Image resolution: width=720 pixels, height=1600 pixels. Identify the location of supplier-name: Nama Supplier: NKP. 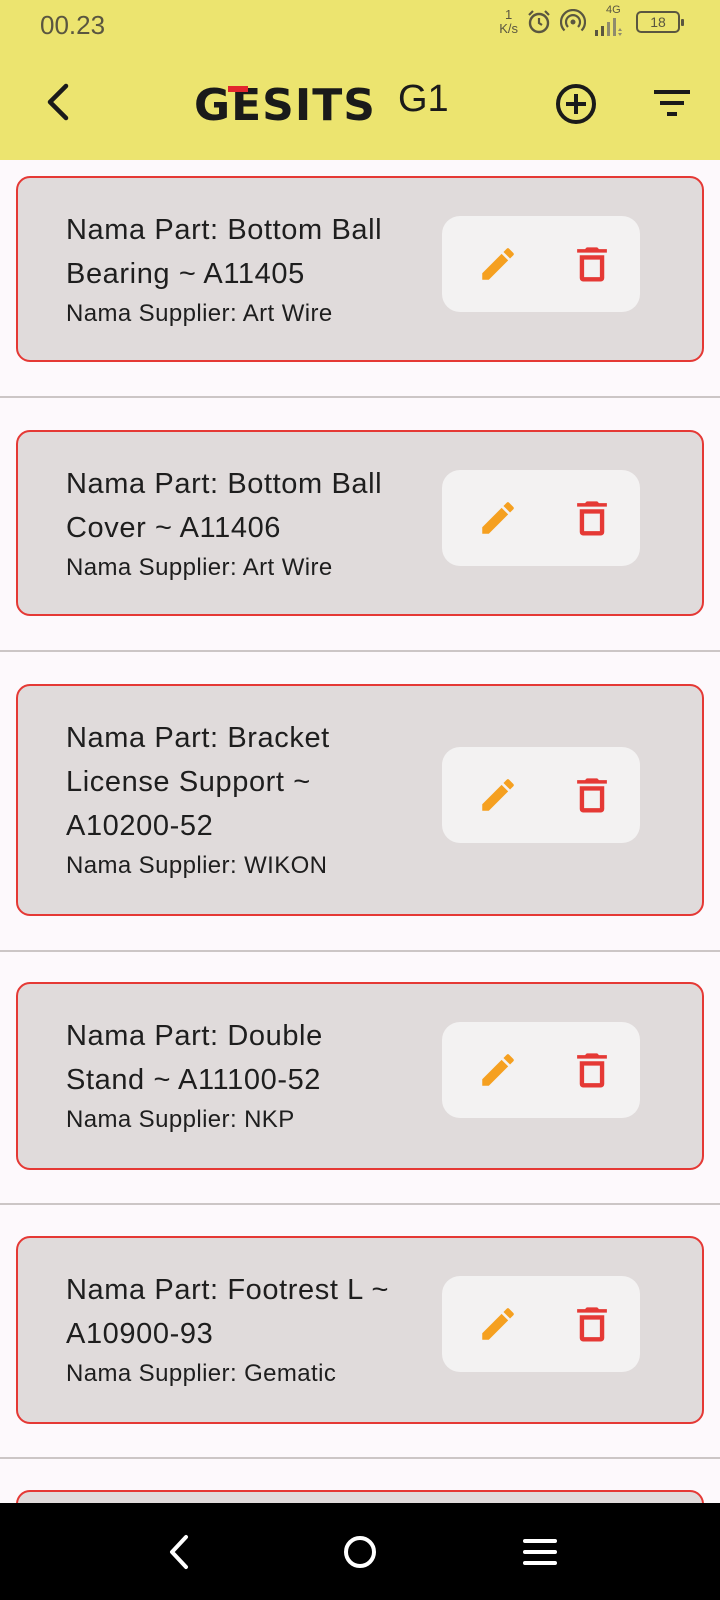
(180, 1119).